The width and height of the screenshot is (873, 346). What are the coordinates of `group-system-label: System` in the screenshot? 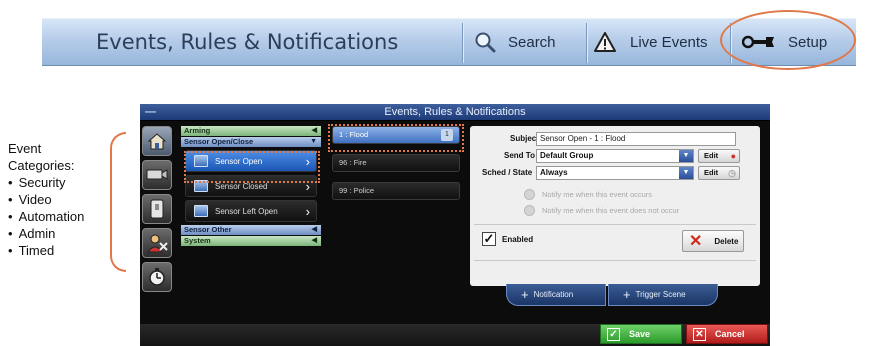 It's located at (197, 240).